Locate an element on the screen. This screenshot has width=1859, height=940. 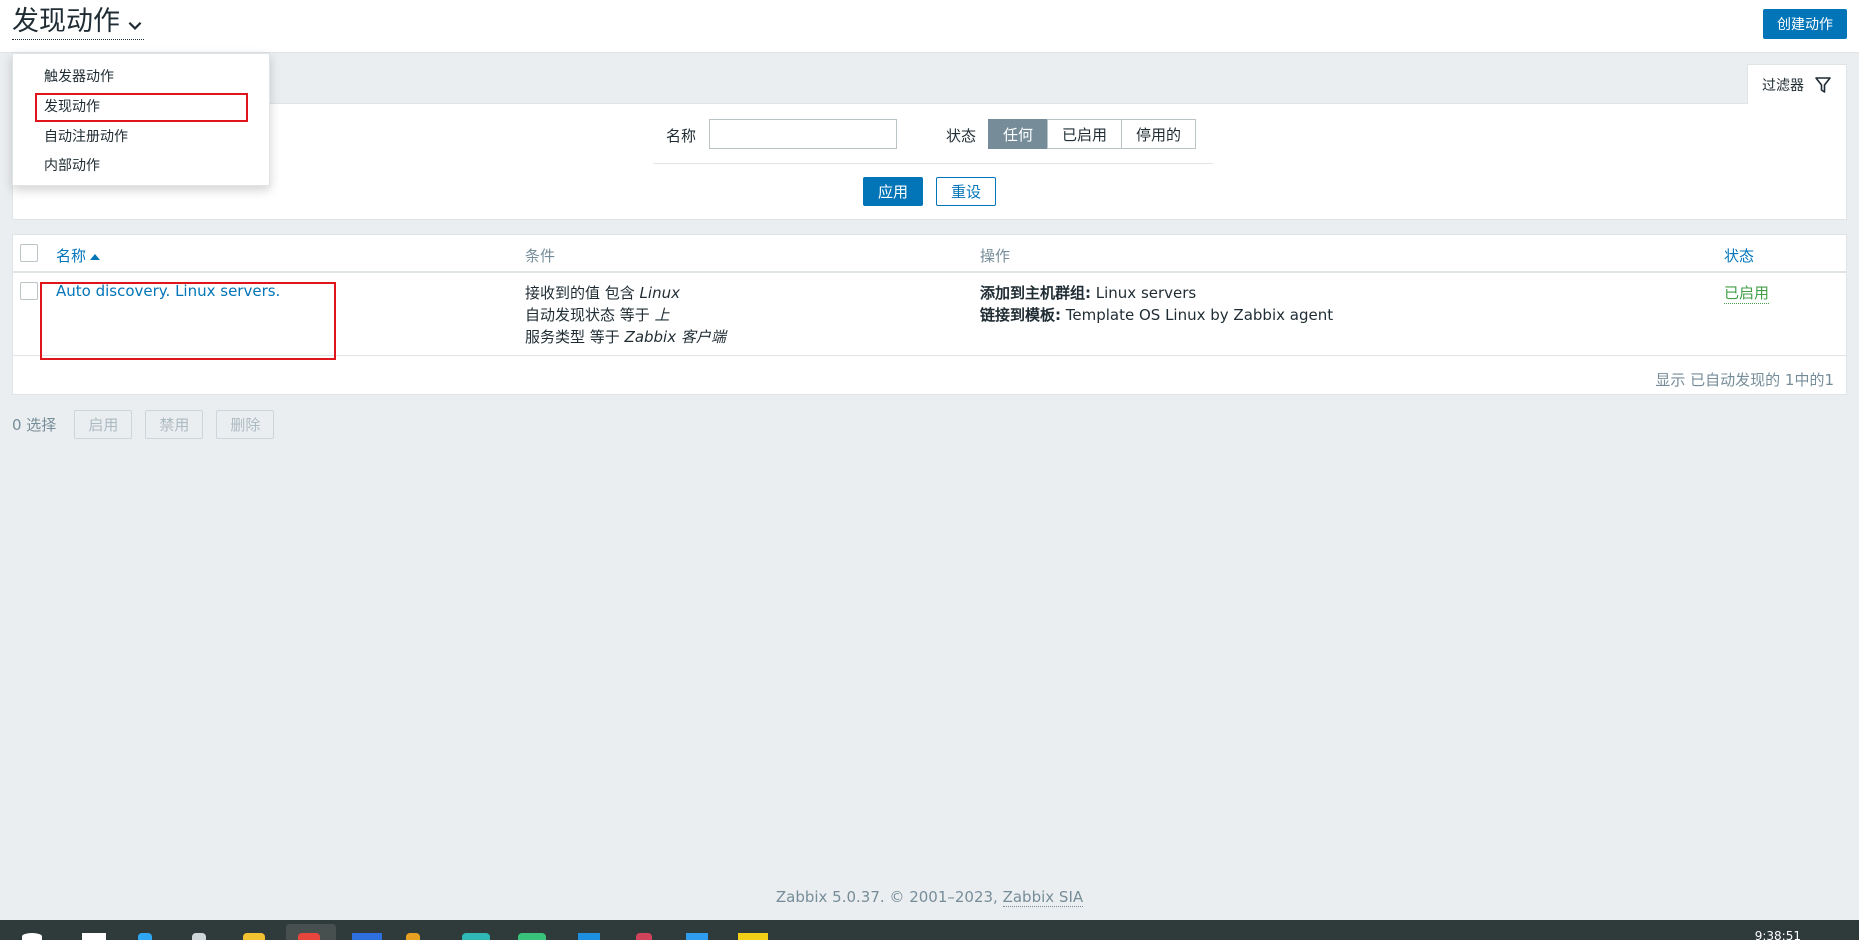
operation-line: 链接到模板: Template OS Linux by Zabbix agent is located at coordinates (1156, 314).